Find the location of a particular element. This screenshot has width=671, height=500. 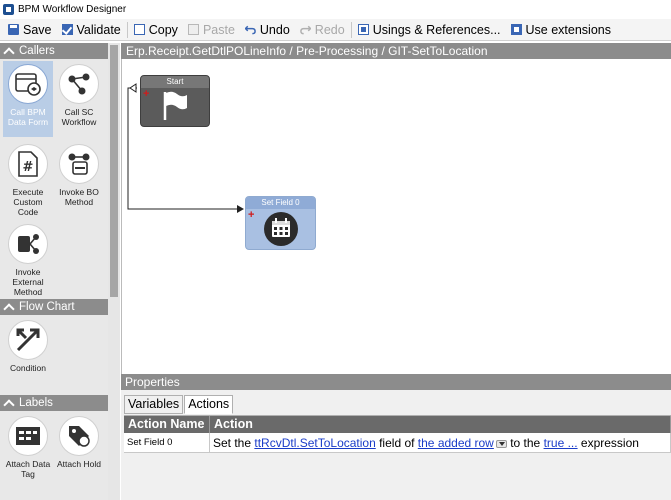

copy-button: Copy is located at coordinates (155, 30).